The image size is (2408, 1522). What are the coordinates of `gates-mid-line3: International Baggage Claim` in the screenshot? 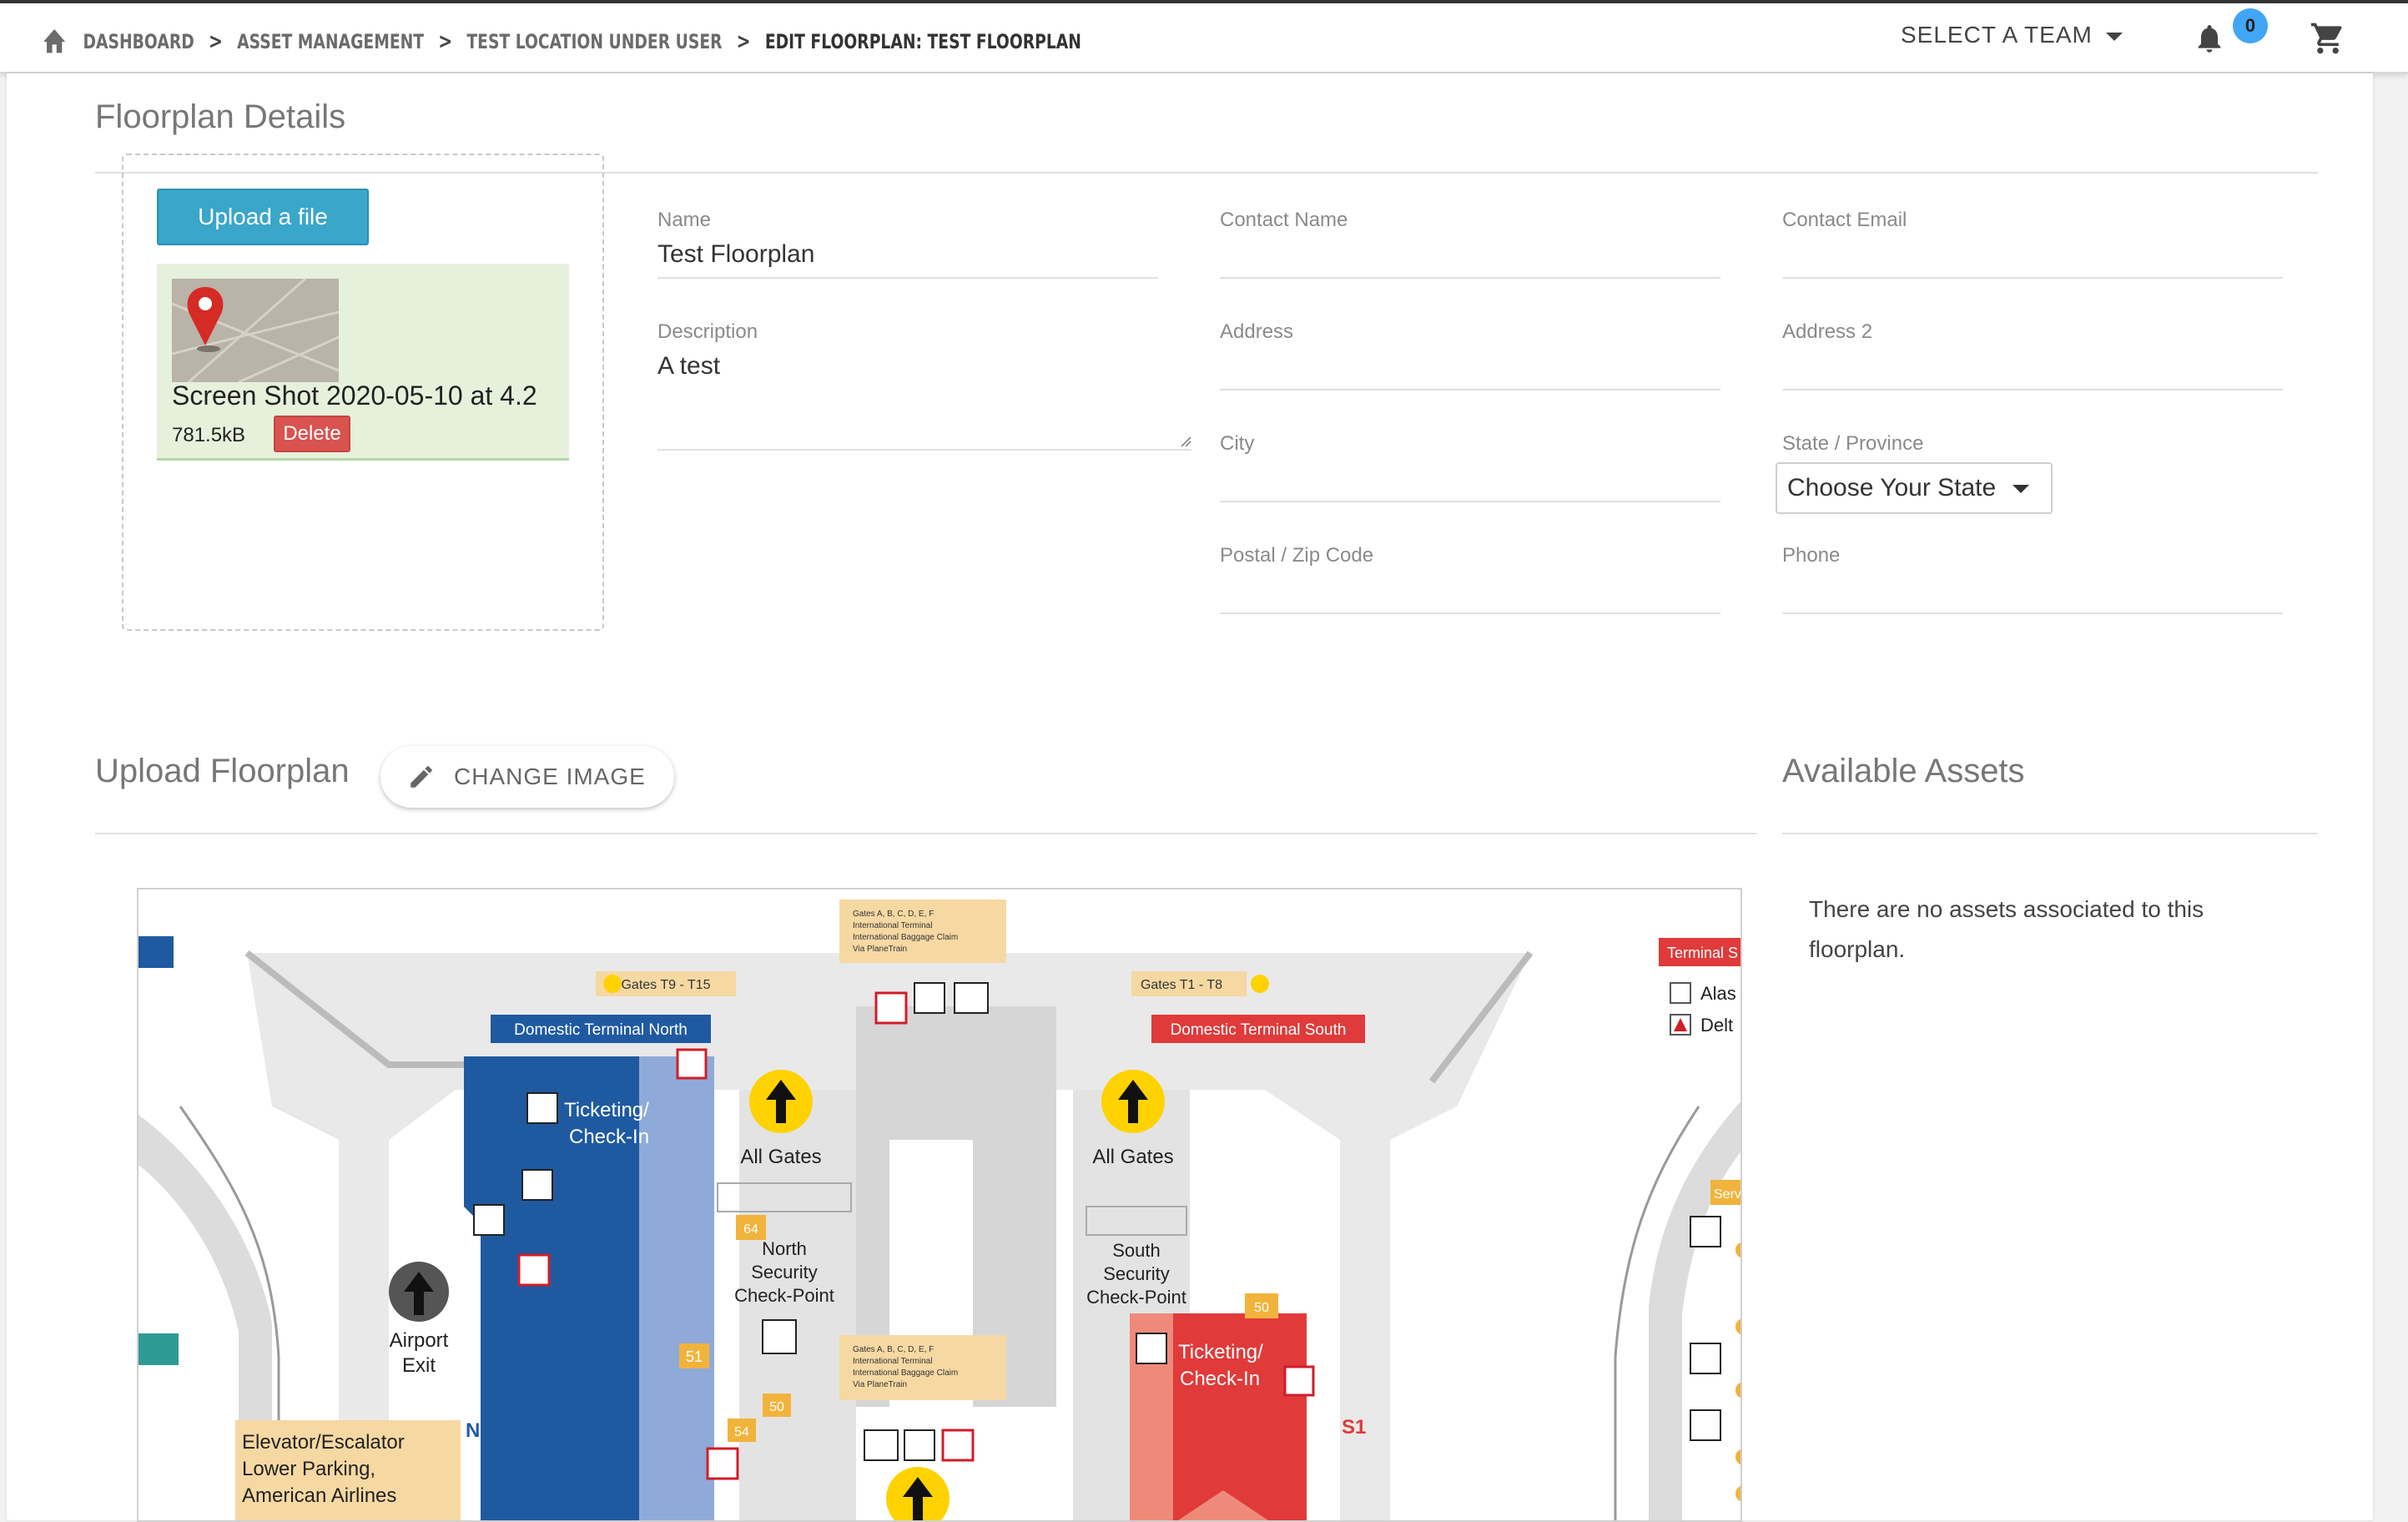 It's located at (905, 1373).